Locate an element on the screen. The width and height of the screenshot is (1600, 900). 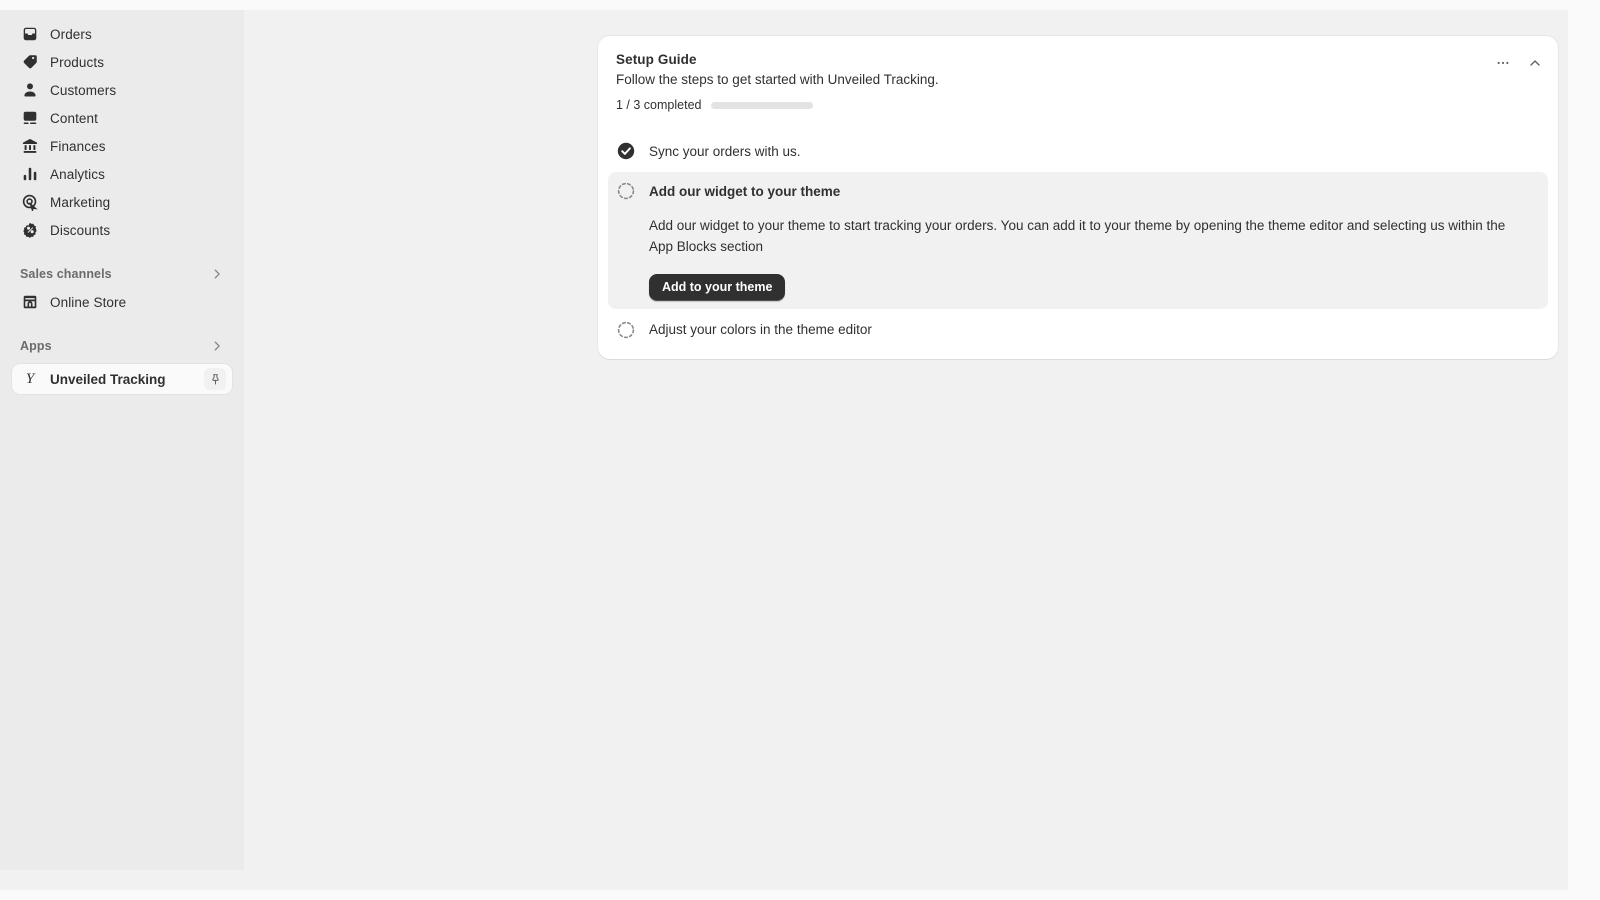
sidebar-item-label: Finances is located at coordinates (78, 146).